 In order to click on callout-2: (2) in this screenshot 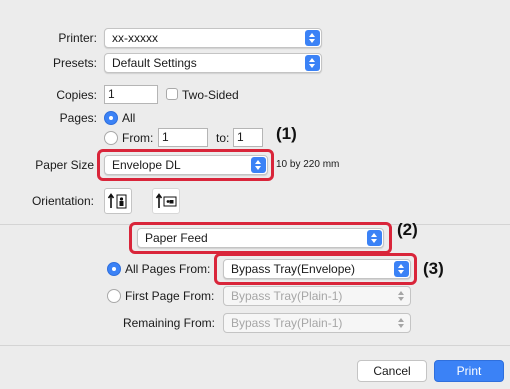, I will do `click(407, 229)`.